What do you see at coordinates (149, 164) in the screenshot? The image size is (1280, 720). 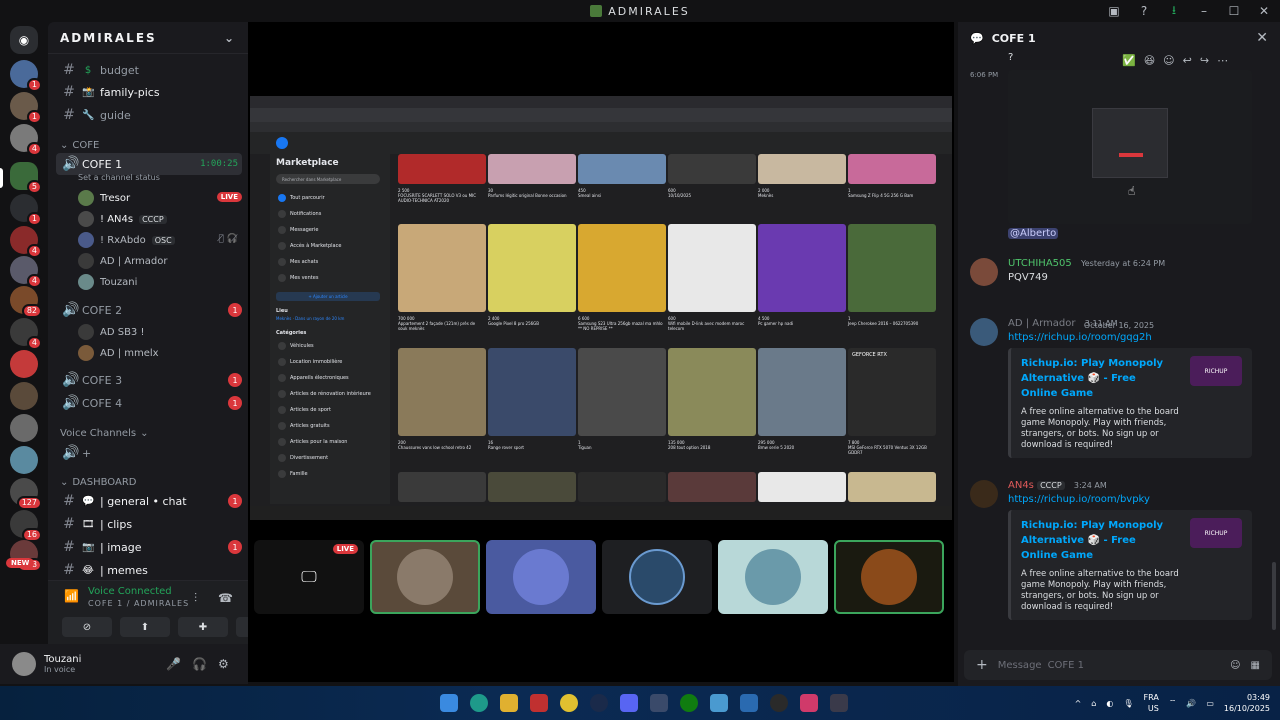 I see `voice-channel-cofe-1: 🔊 COFE 1 1:00:25` at bounding box center [149, 164].